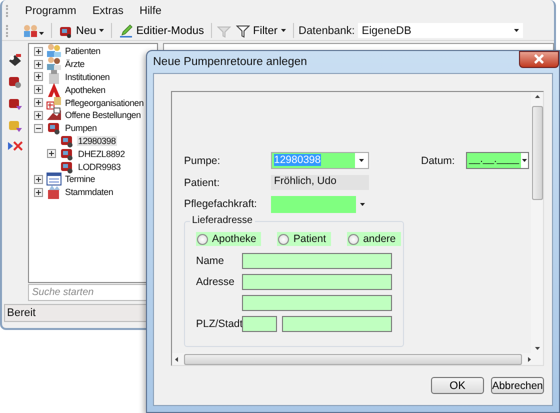 This screenshot has width=560, height=413. Describe the element at coordinates (304, 239) in the screenshot. I see `radio-option: Patient` at that location.